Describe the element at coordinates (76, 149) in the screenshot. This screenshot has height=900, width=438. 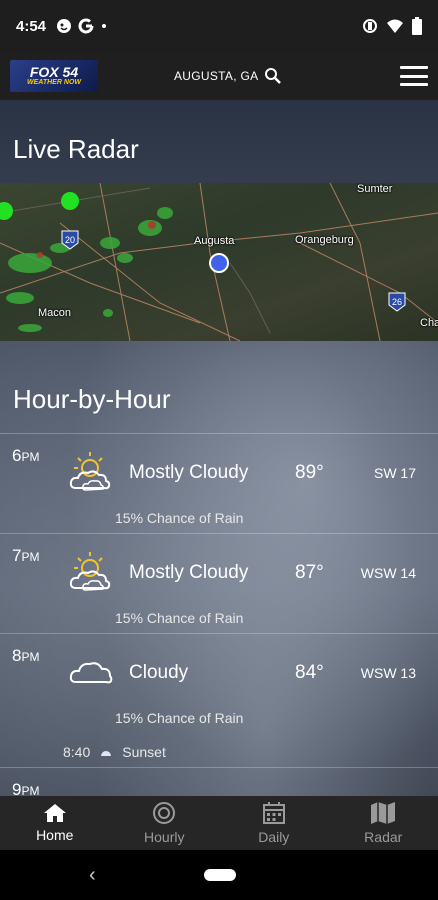
I see `live-radar-title: Live Radar` at that location.